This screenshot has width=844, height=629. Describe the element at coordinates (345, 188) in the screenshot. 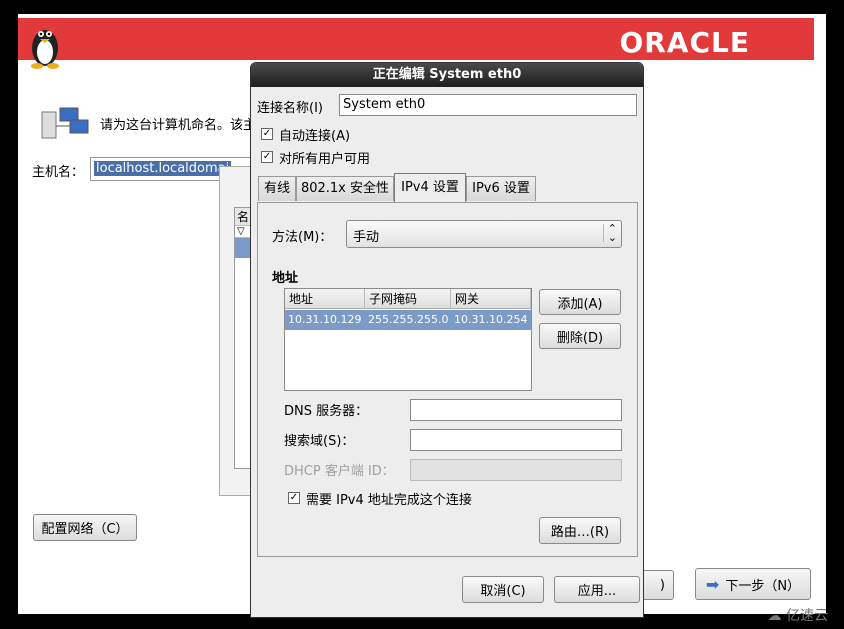

I see `tab-8021x-security: 802.1x 安全性` at that location.